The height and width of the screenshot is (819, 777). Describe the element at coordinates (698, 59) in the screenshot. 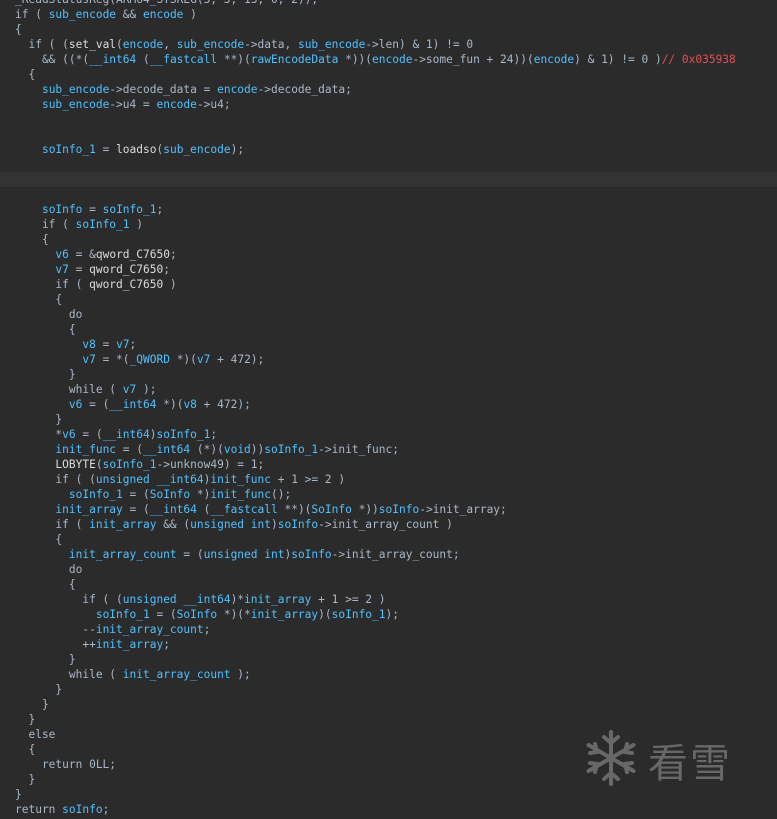

I see `code-token: // 0x035938` at that location.